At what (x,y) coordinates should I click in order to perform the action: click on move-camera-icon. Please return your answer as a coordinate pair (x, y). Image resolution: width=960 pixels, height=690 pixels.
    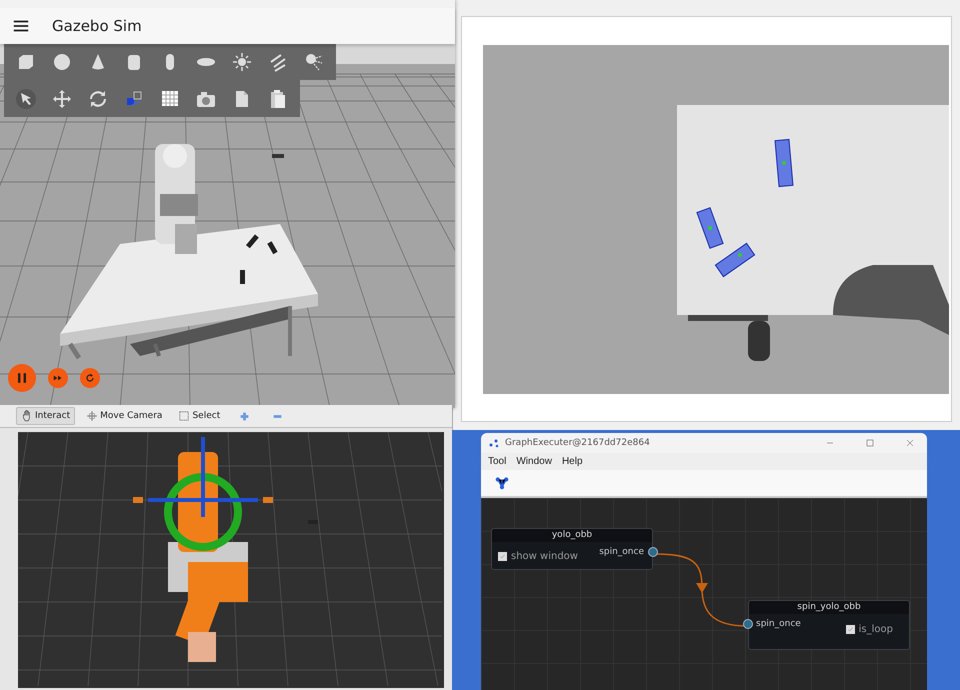
    Looking at the image, I should click on (92, 416).